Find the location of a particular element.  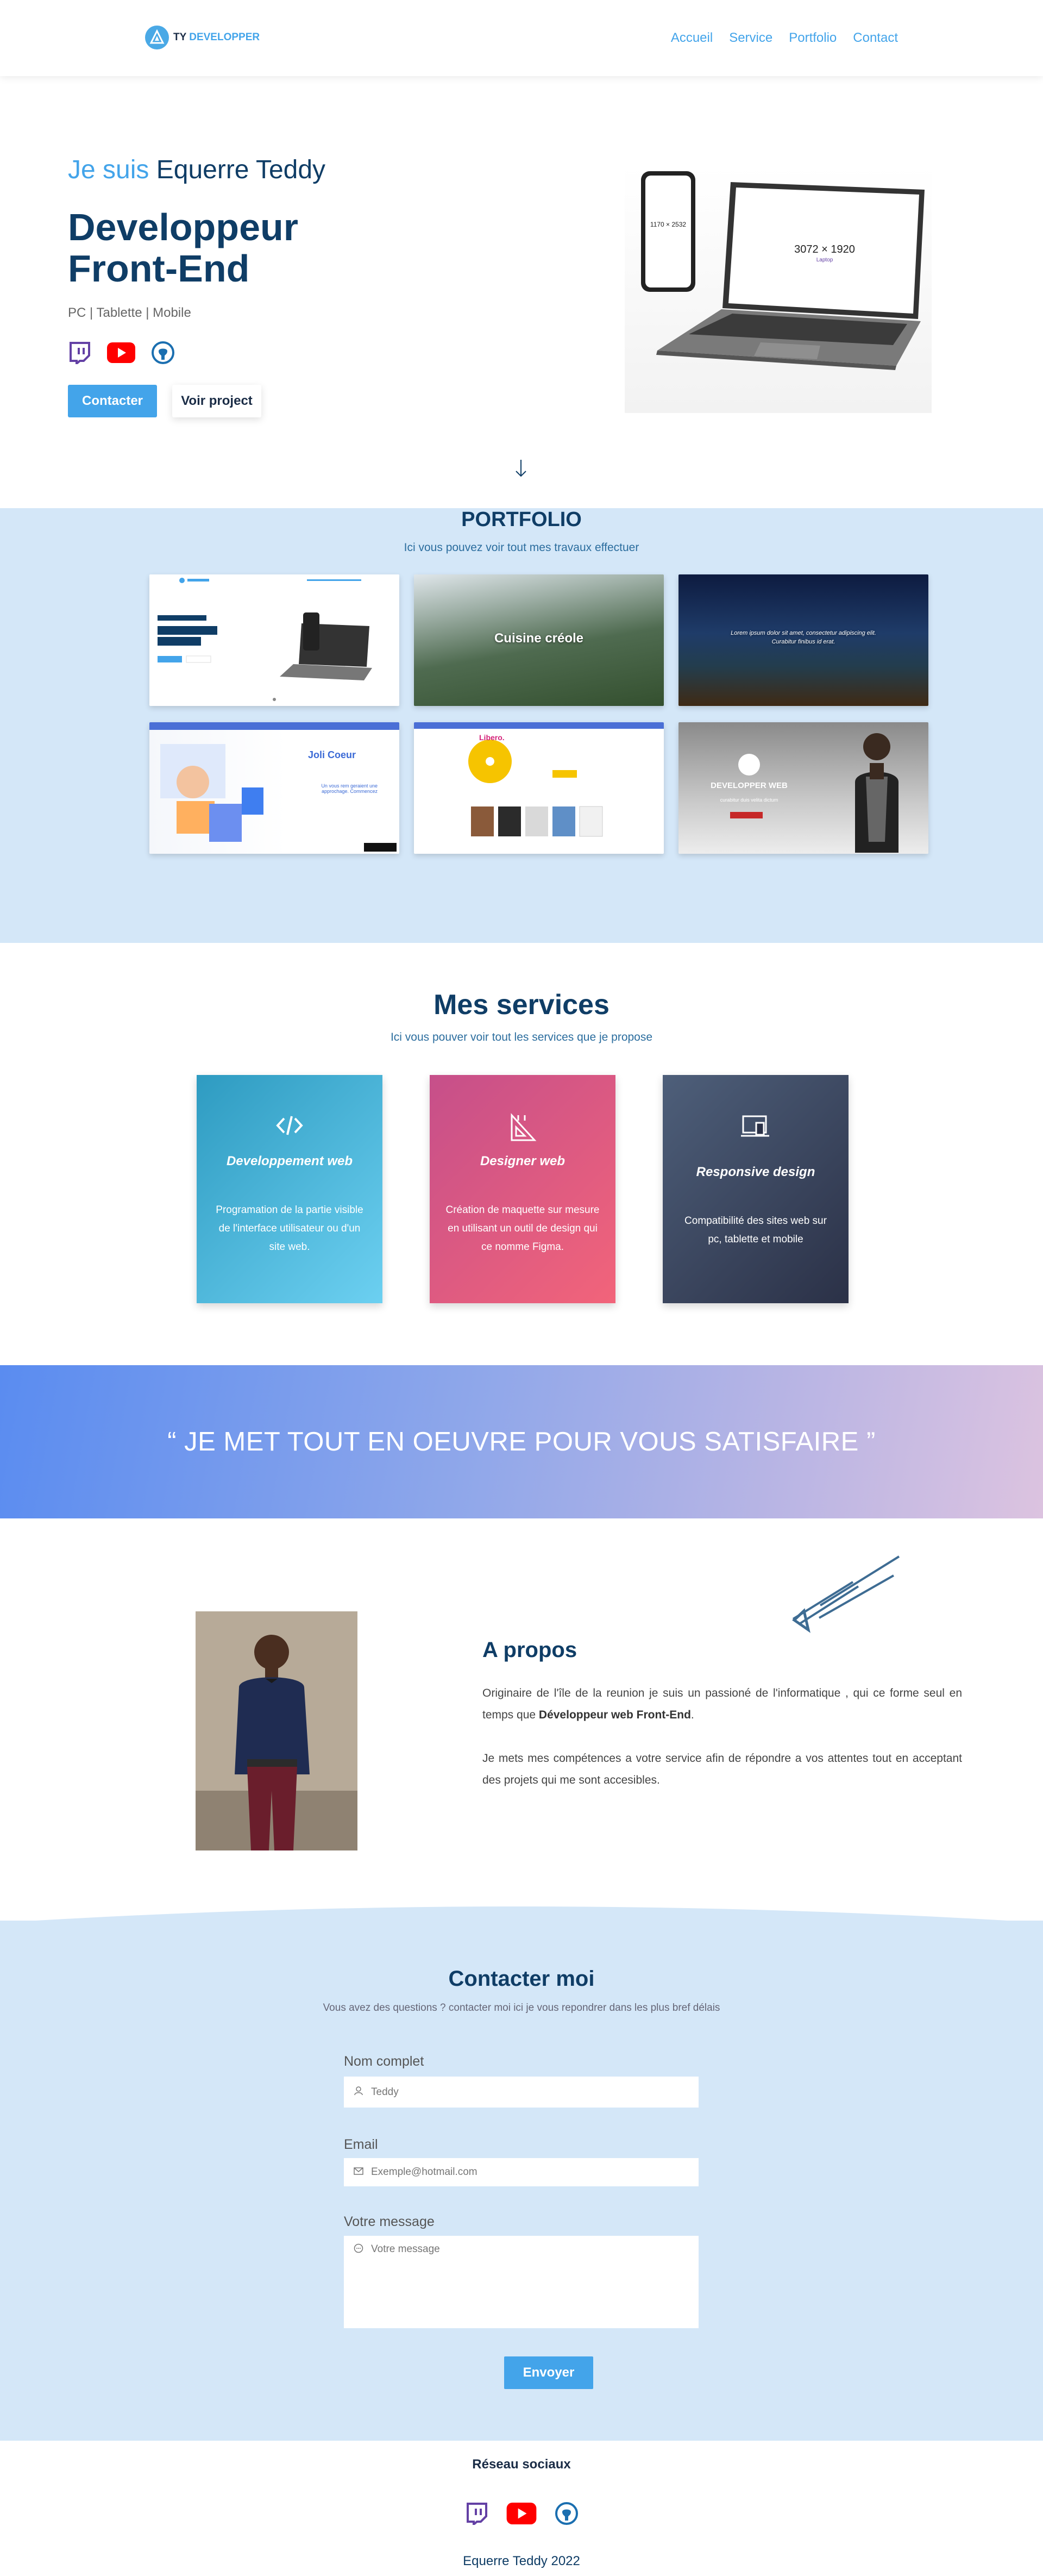

nav-links: Accueil Service Portfolio Contact is located at coordinates (784, 38).